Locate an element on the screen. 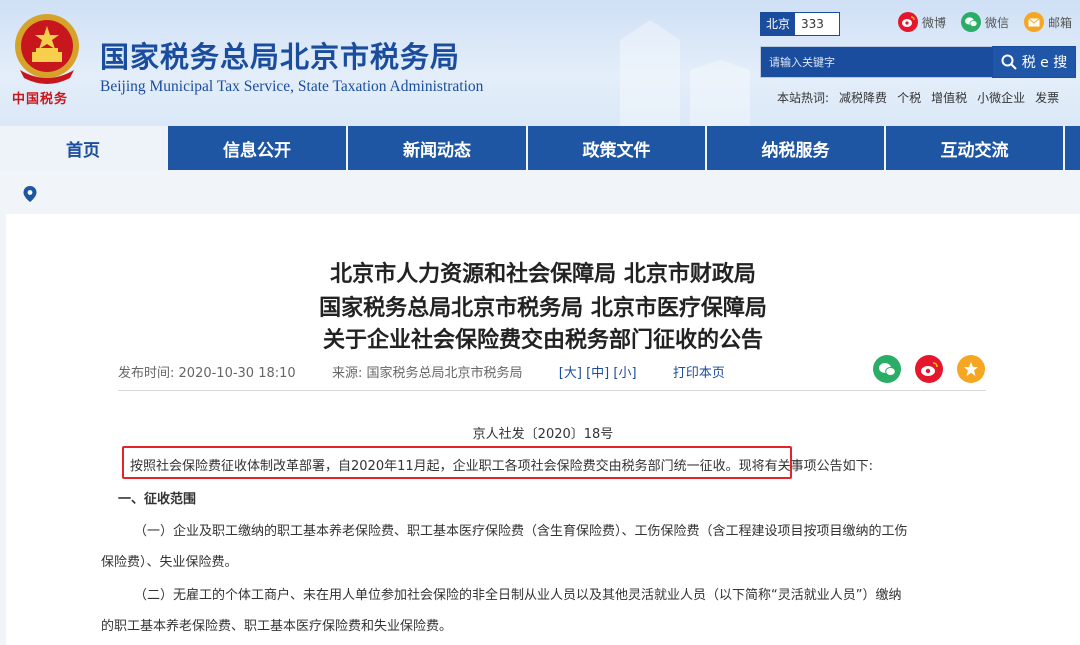  font-size-medium: [中] is located at coordinates (597, 373).